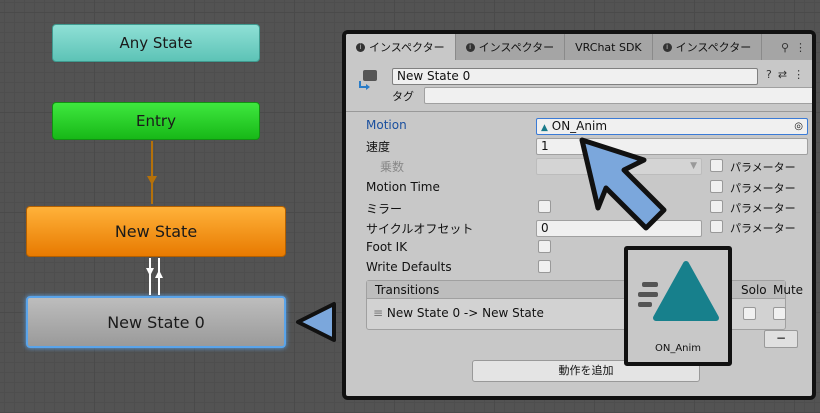  I want to click on header-icons: ? ⇄ ⋮, so click(785, 74).